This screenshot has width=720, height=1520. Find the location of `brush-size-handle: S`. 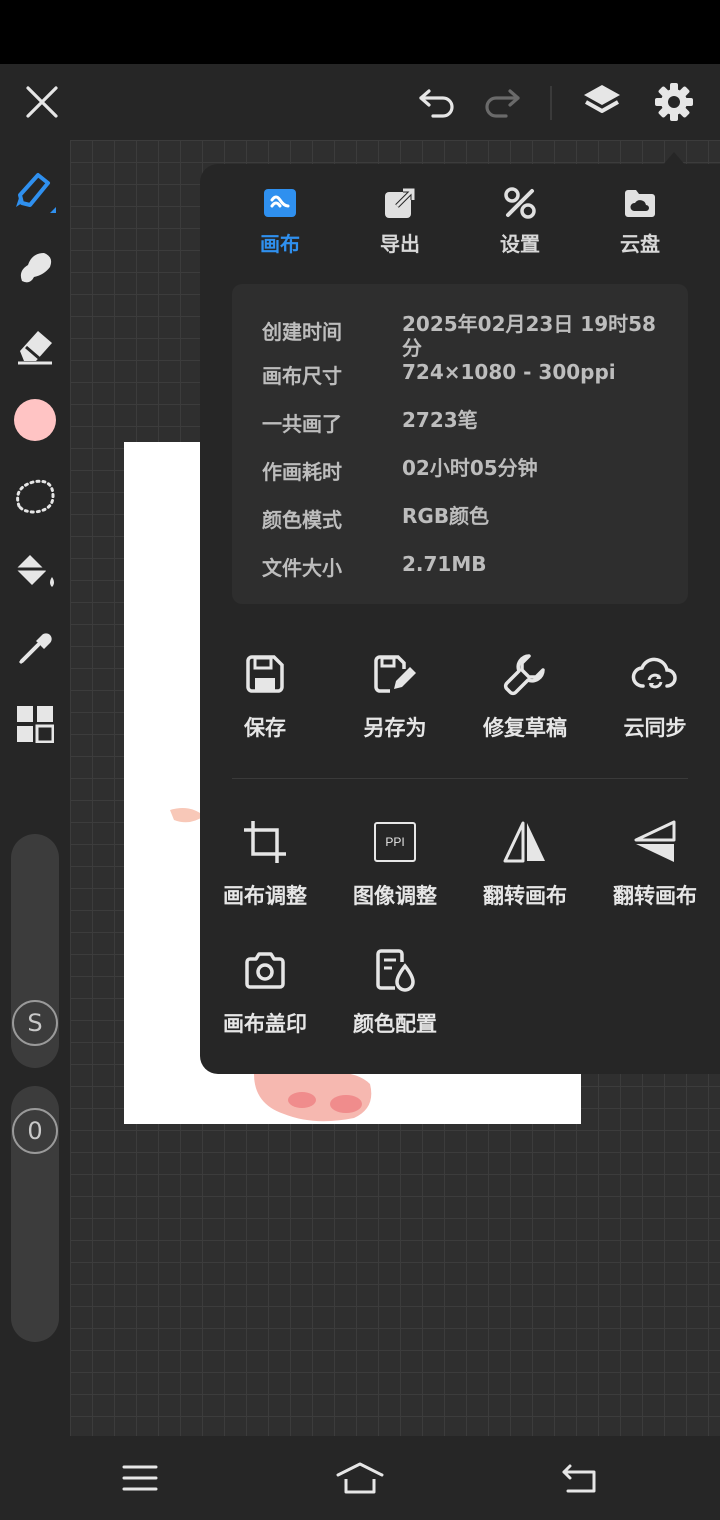

brush-size-handle: S is located at coordinates (35, 1023).